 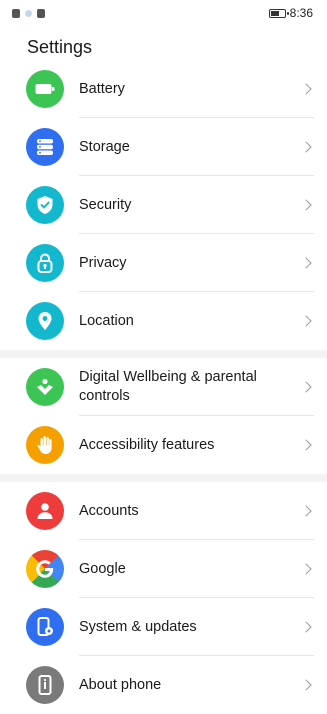 I want to click on shield-icon, so click(x=45, y=205).